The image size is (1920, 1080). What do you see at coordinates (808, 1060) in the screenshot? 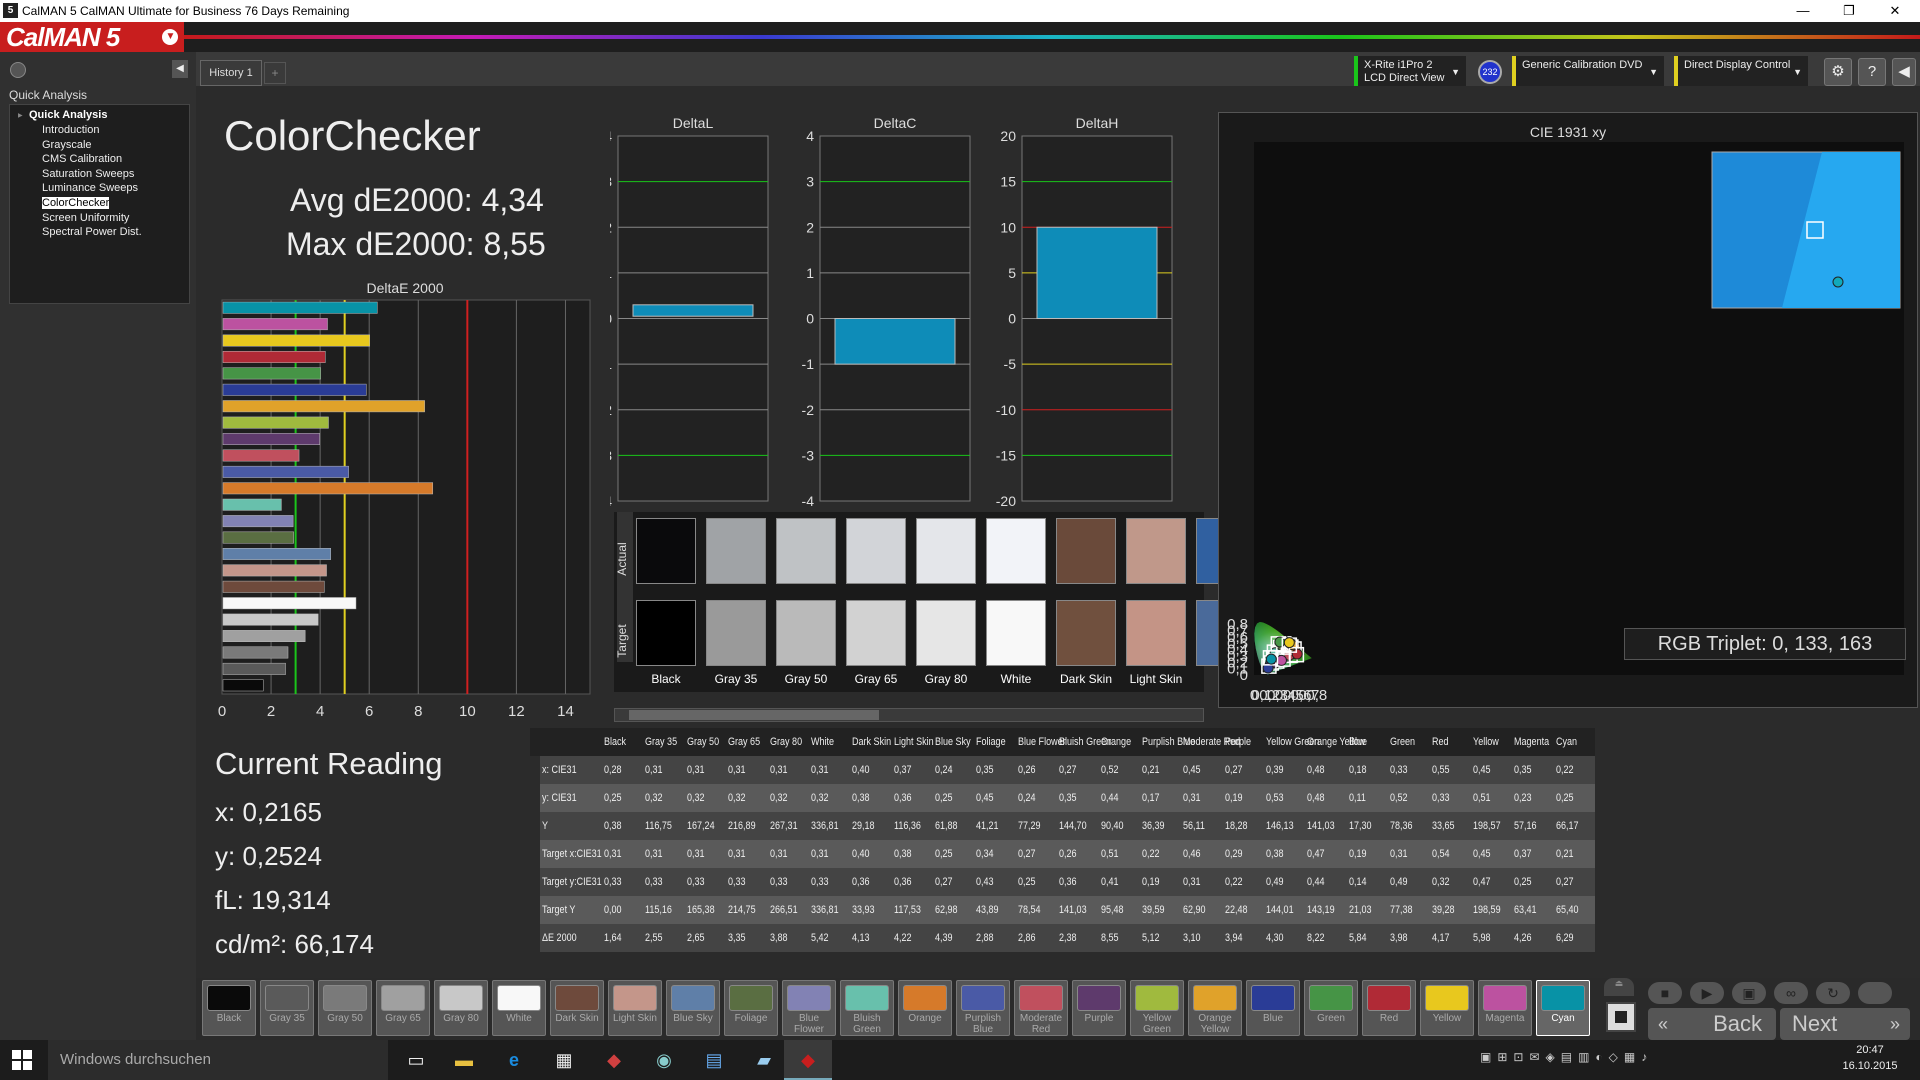
I see `calman-taskbar-button: ◆` at bounding box center [808, 1060].